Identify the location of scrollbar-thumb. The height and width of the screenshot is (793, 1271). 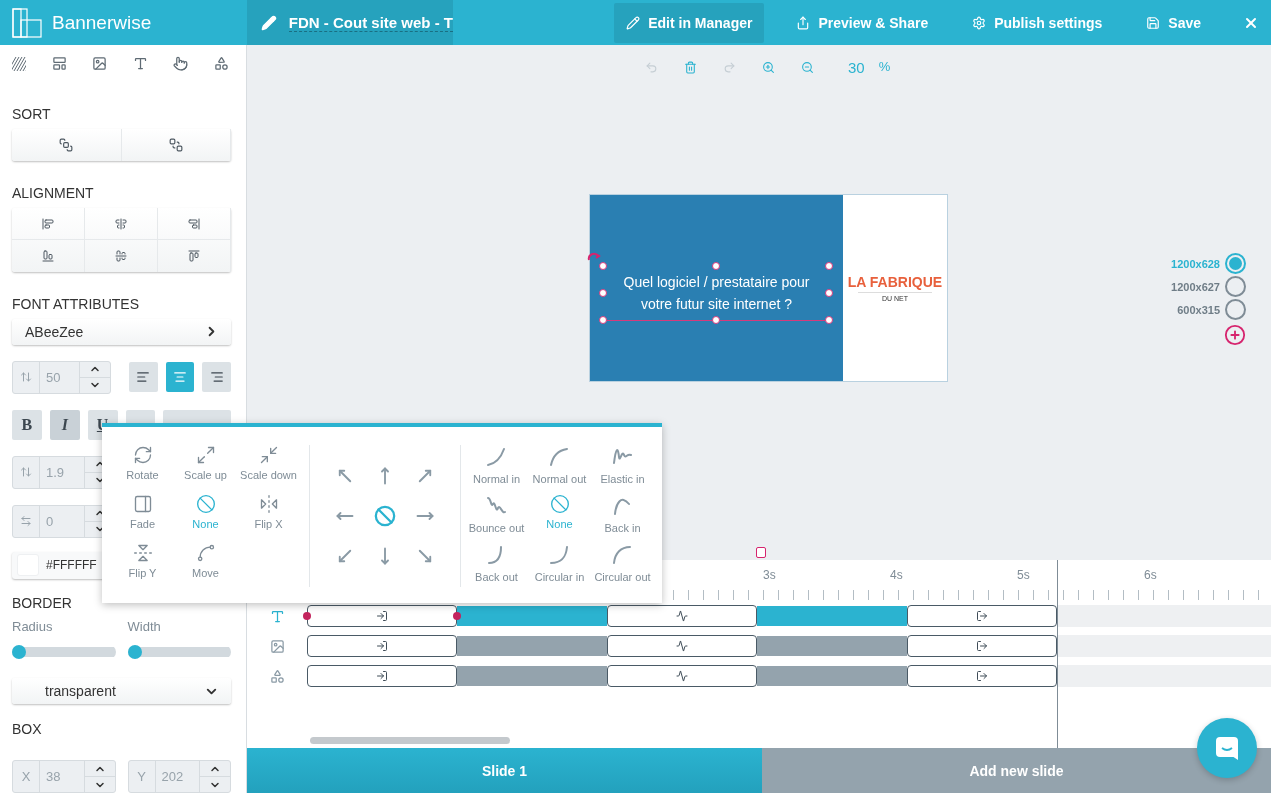
(410, 740).